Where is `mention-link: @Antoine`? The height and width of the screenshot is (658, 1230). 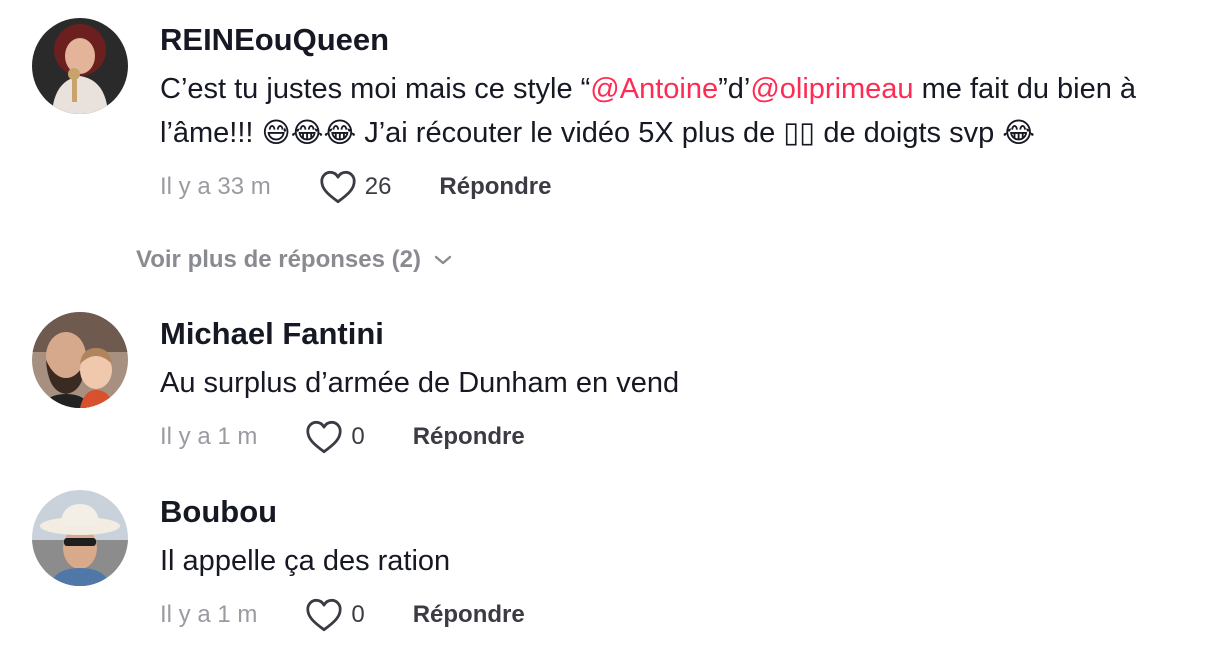
mention-link: @Antoine is located at coordinates (654, 89).